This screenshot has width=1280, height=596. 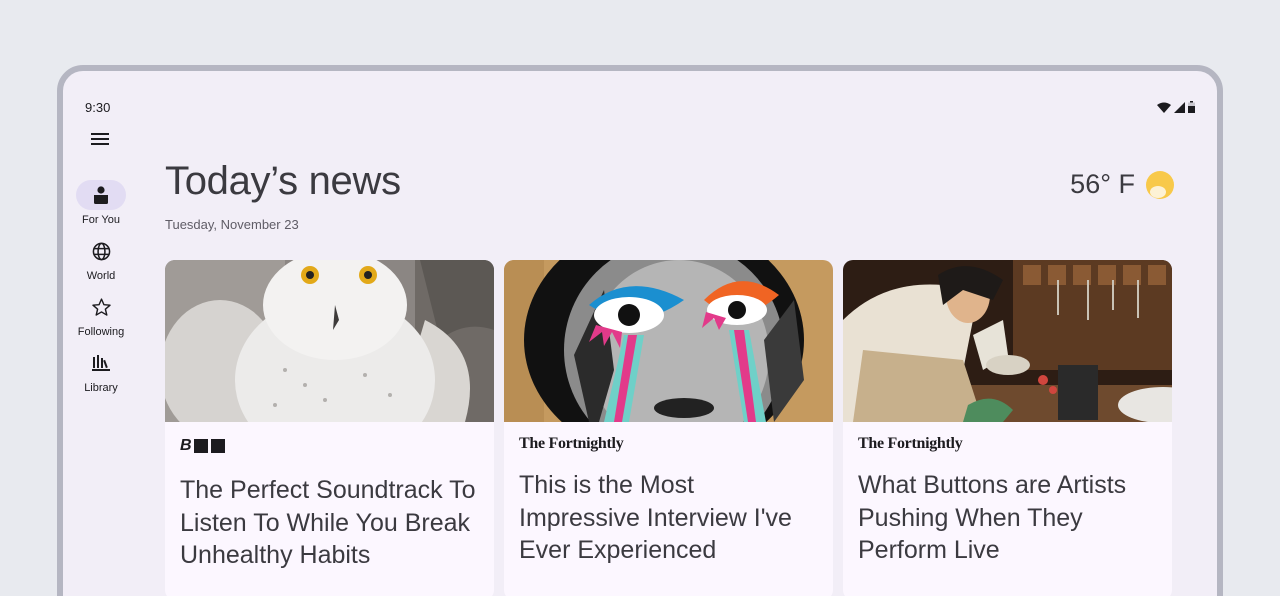 I want to click on nav-item-world: World, so click(x=101, y=261).